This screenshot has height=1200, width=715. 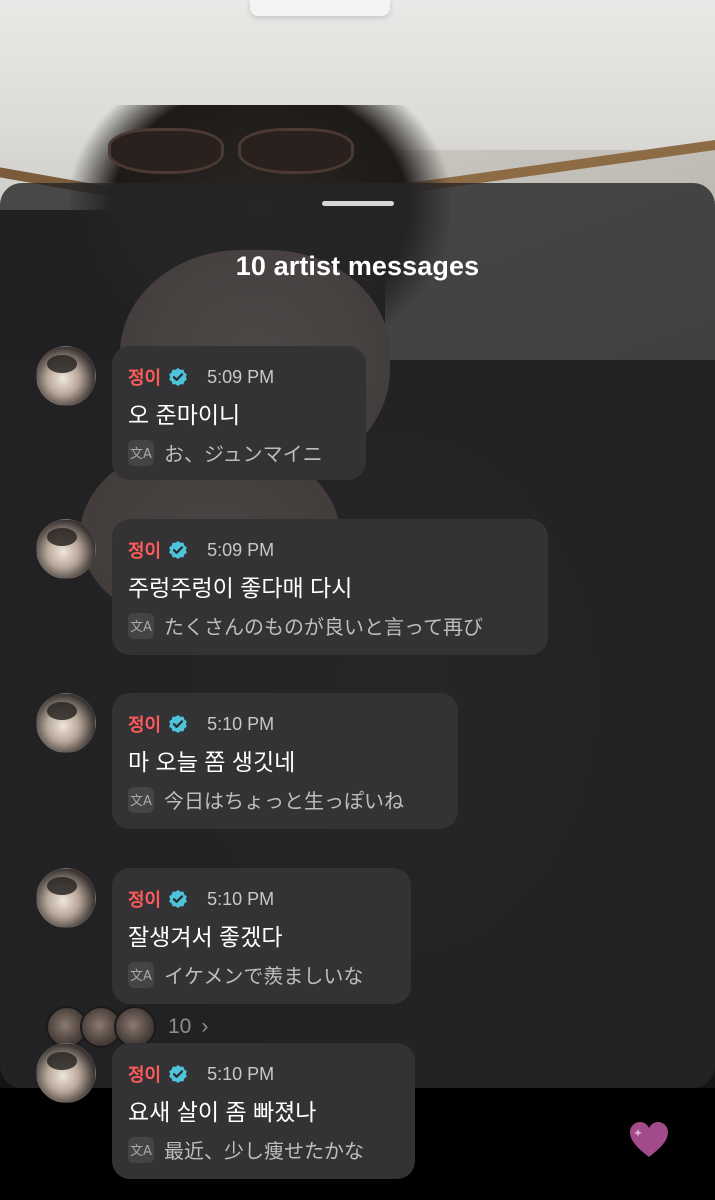 I want to click on viewers-row: 10 ›, so click(x=127, y=1027).